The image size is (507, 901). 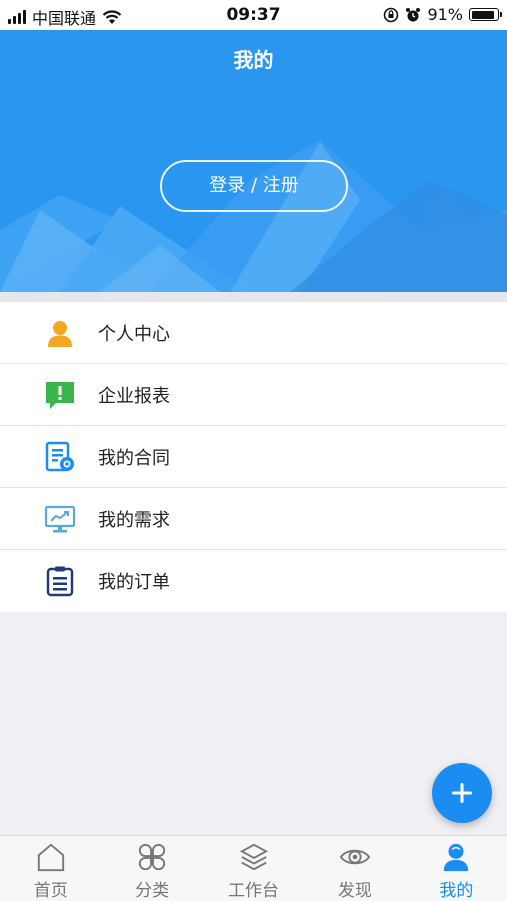 I want to click on menu-item-label: 我的合同, so click(x=134, y=458).